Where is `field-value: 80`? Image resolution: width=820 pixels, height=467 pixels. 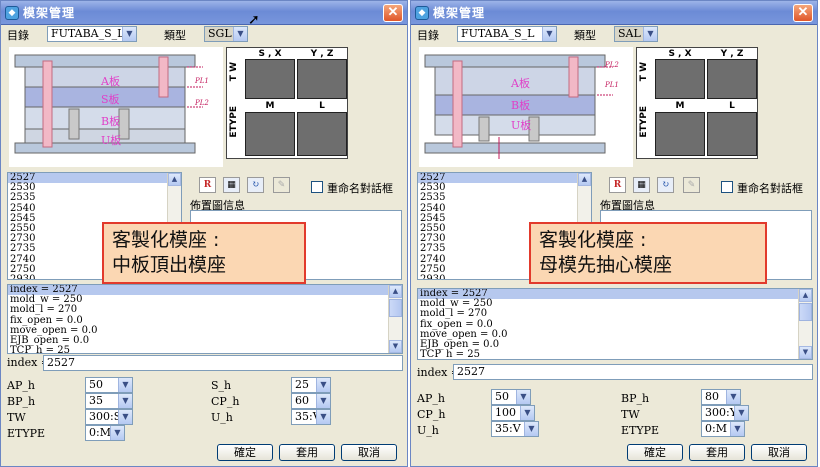 field-value: 80 is located at coordinates (712, 396).